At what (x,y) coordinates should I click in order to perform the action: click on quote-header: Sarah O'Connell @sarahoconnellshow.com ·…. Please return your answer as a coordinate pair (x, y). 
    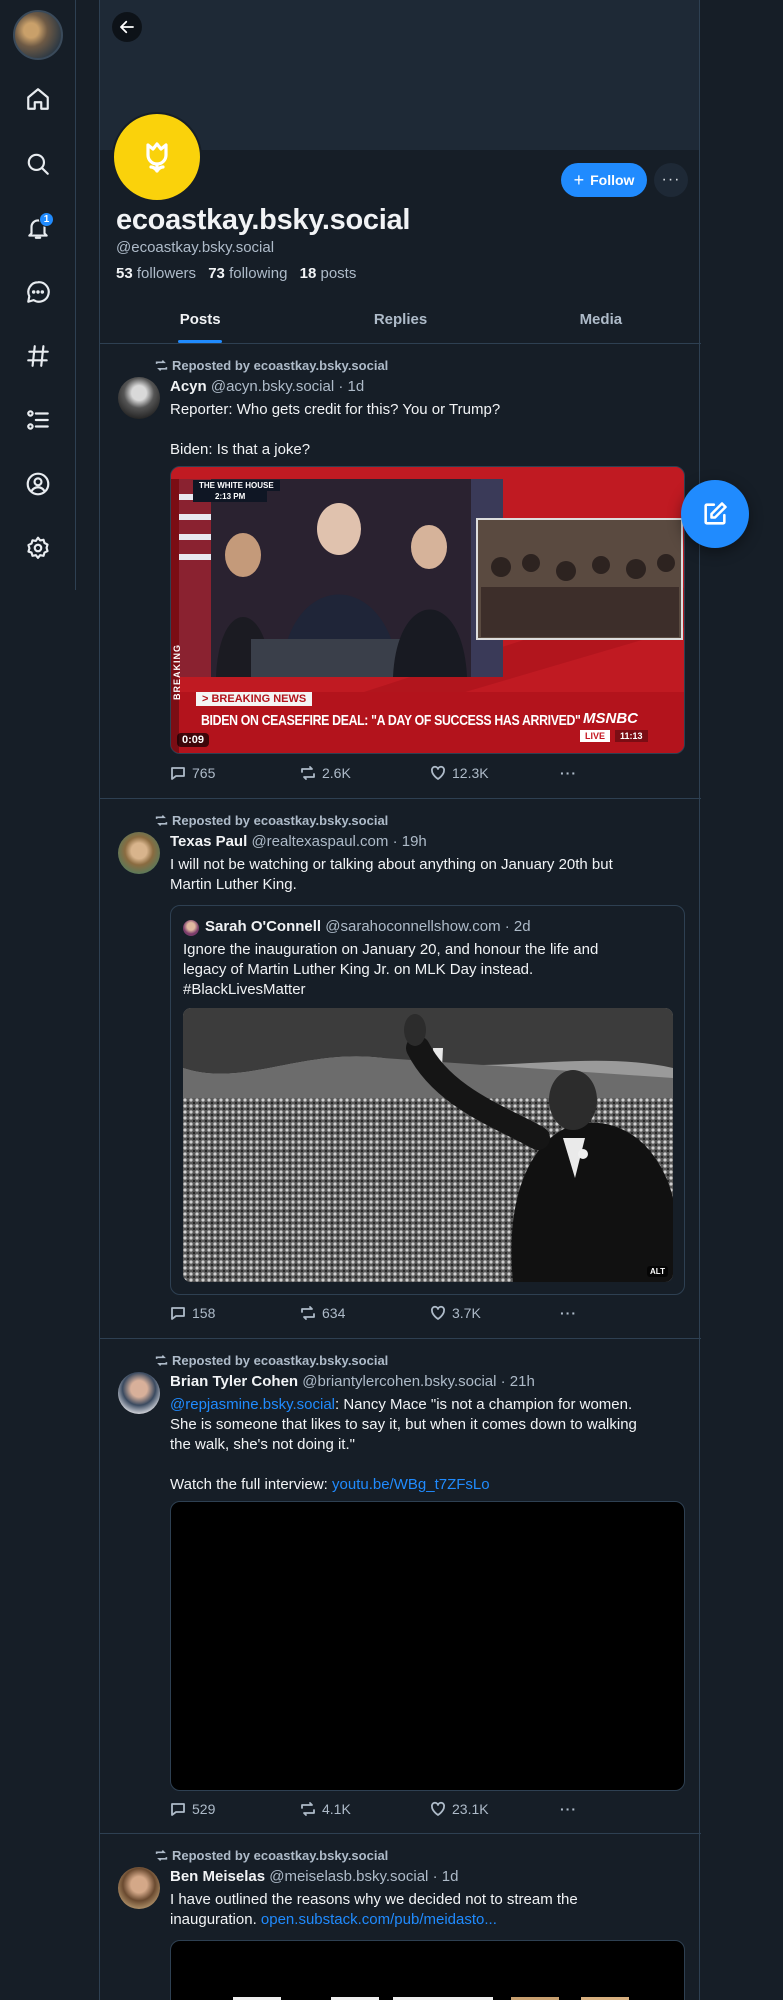
    Looking at the image, I should click on (368, 926).